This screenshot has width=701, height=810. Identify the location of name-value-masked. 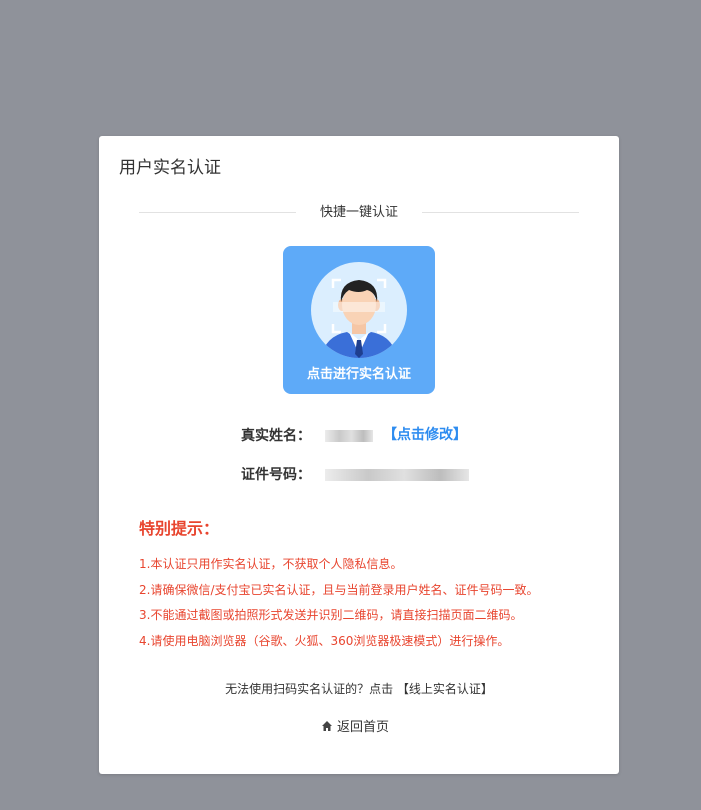
(349, 436).